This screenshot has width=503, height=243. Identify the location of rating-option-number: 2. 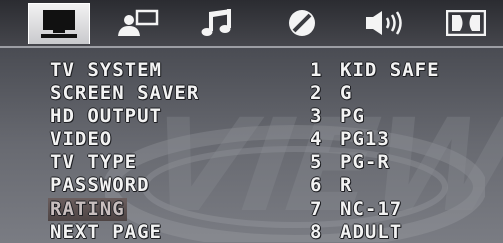
(316, 93).